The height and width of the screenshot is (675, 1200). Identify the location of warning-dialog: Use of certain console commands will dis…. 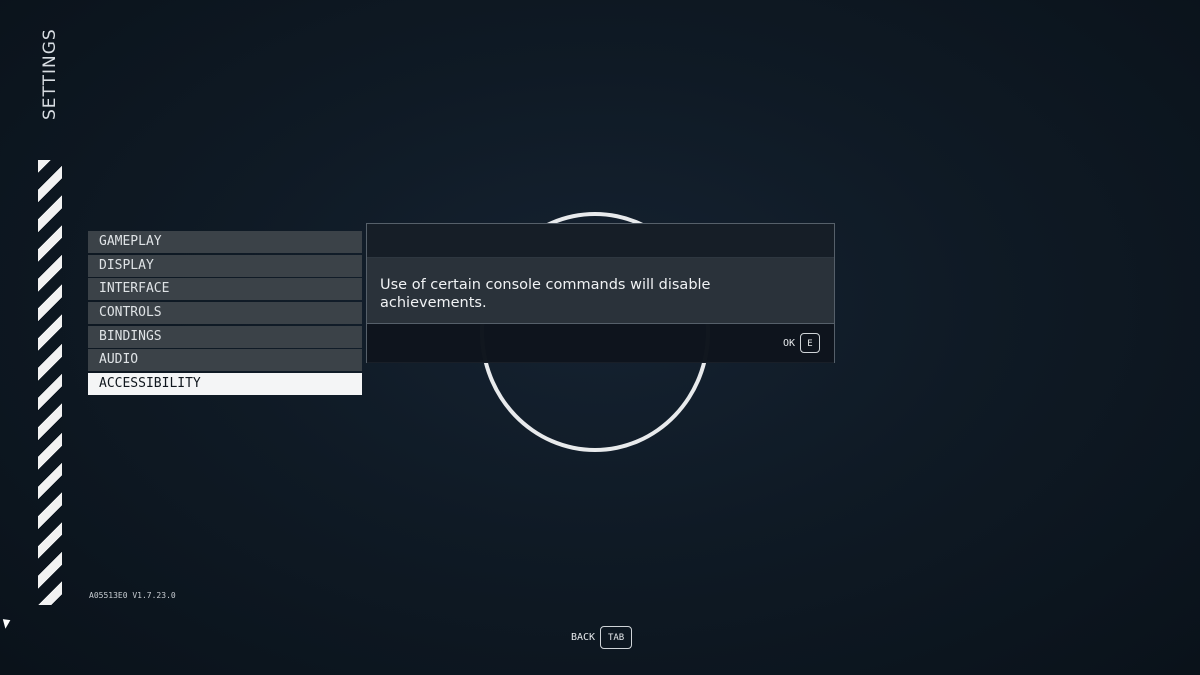
(600, 293).